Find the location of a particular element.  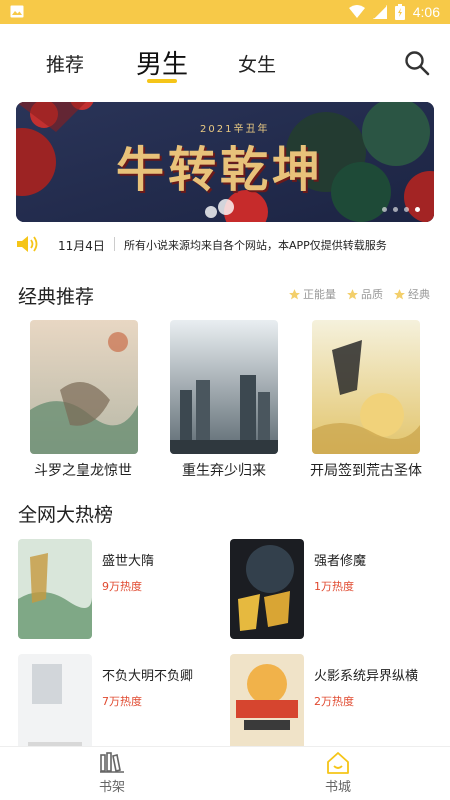

notice-bar: 11月4日 所有小说来源均来自各个网站，本APP仅提供转载服务 is located at coordinates (225, 244).